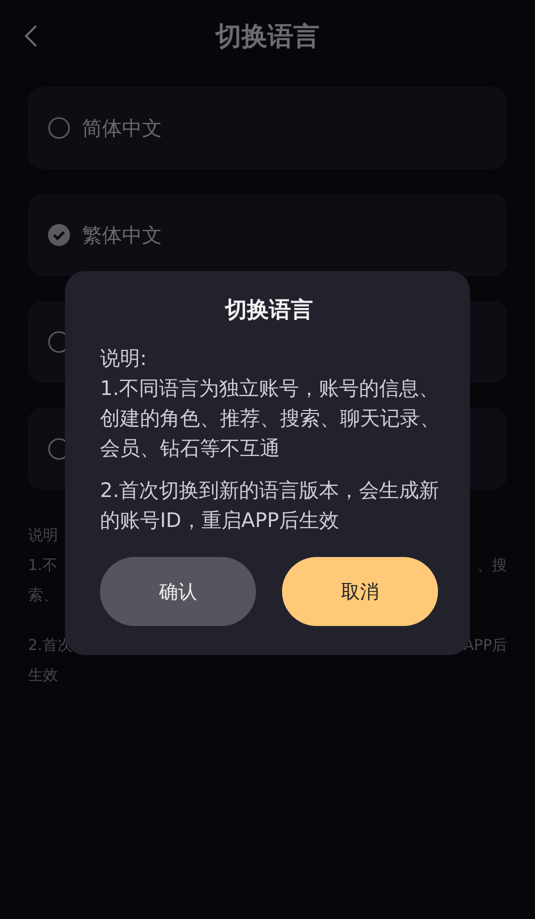  Describe the element at coordinates (122, 128) in the screenshot. I see `language-label: 简体中文` at that location.